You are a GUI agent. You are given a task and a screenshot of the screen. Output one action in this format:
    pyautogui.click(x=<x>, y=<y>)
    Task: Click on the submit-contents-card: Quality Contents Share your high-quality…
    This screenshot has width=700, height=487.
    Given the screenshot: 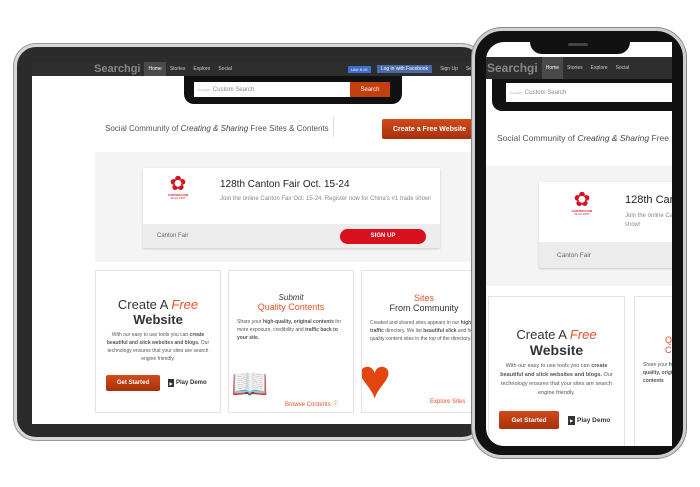 What is the action you would take?
    pyautogui.click(x=653, y=371)
    